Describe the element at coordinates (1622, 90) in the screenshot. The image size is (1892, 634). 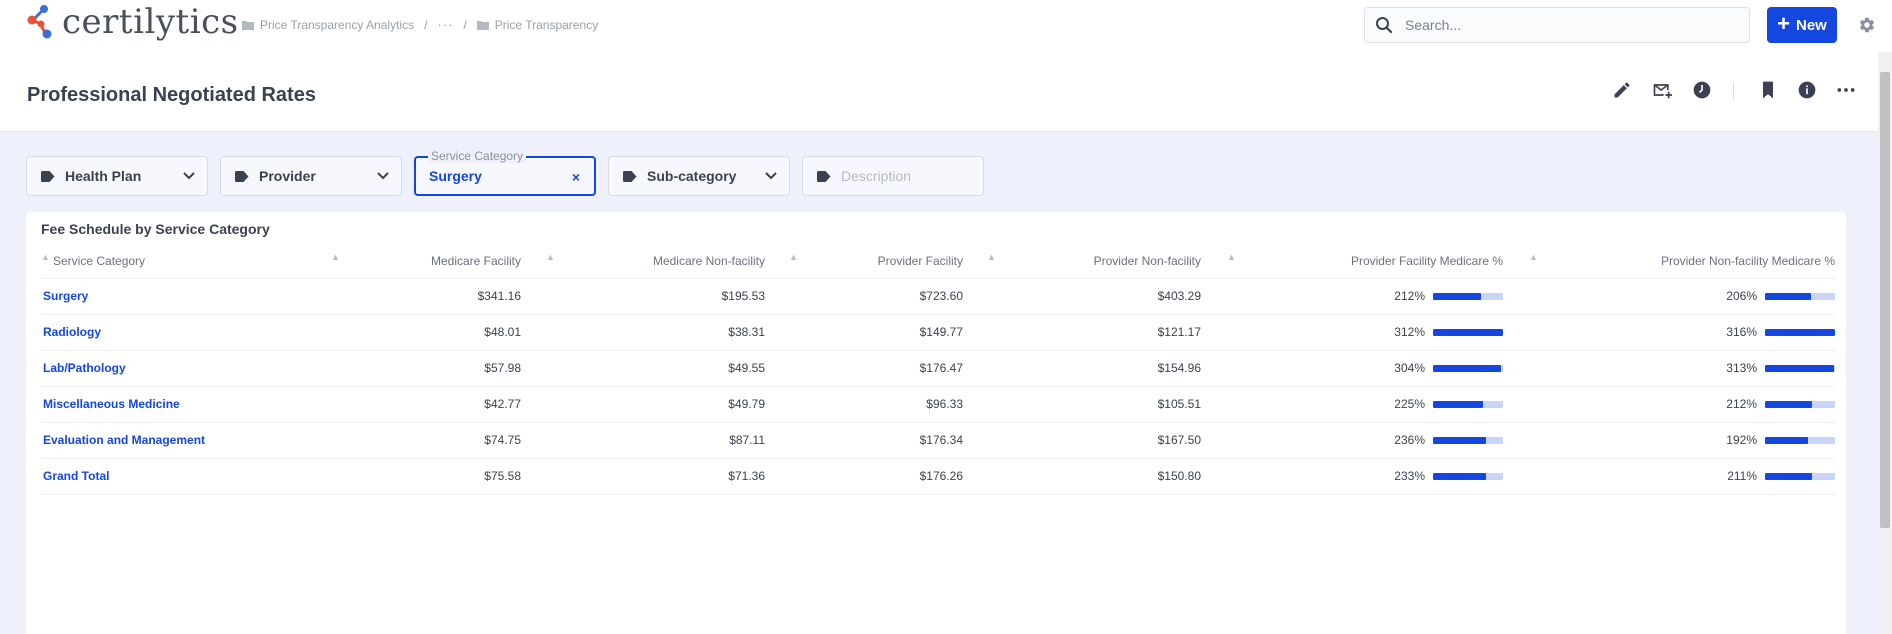
I see `pencil-icon` at that location.